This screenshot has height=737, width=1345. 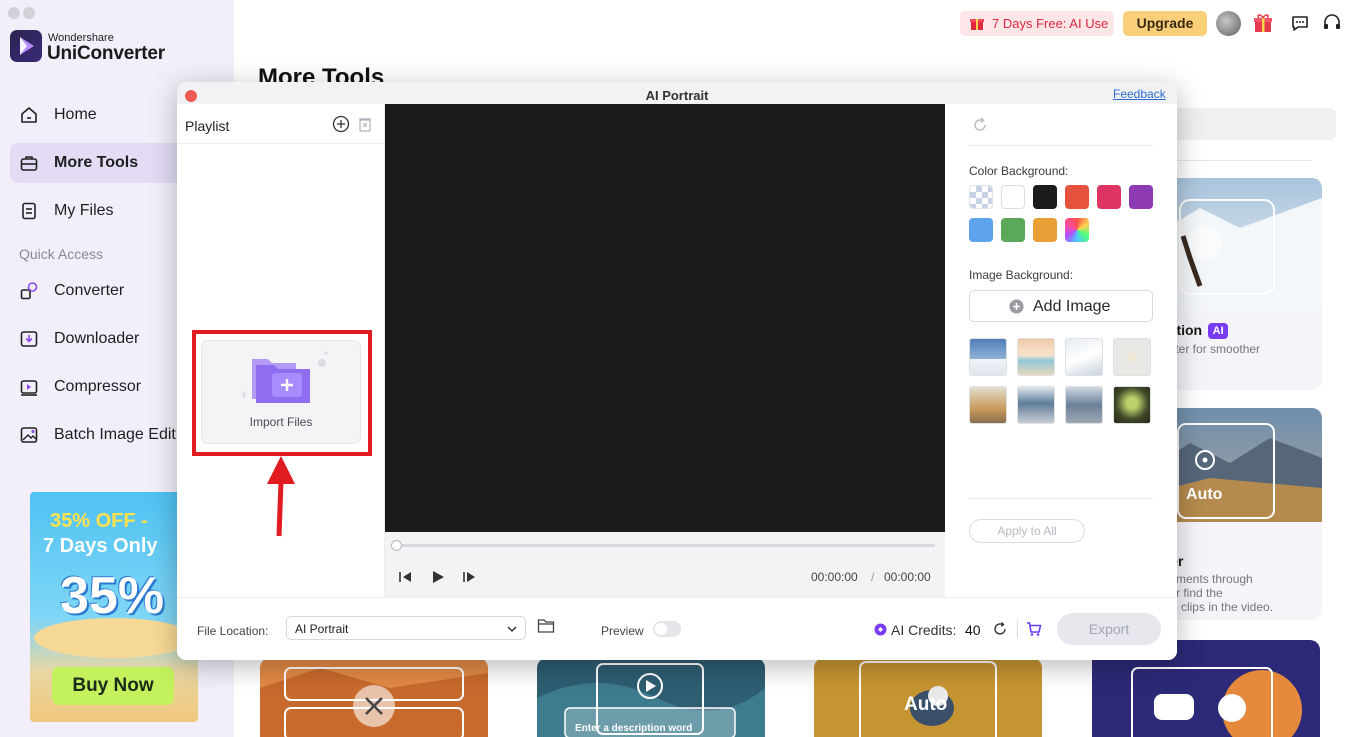 I want to click on window-minimize-dot, so click(x=29, y=13).